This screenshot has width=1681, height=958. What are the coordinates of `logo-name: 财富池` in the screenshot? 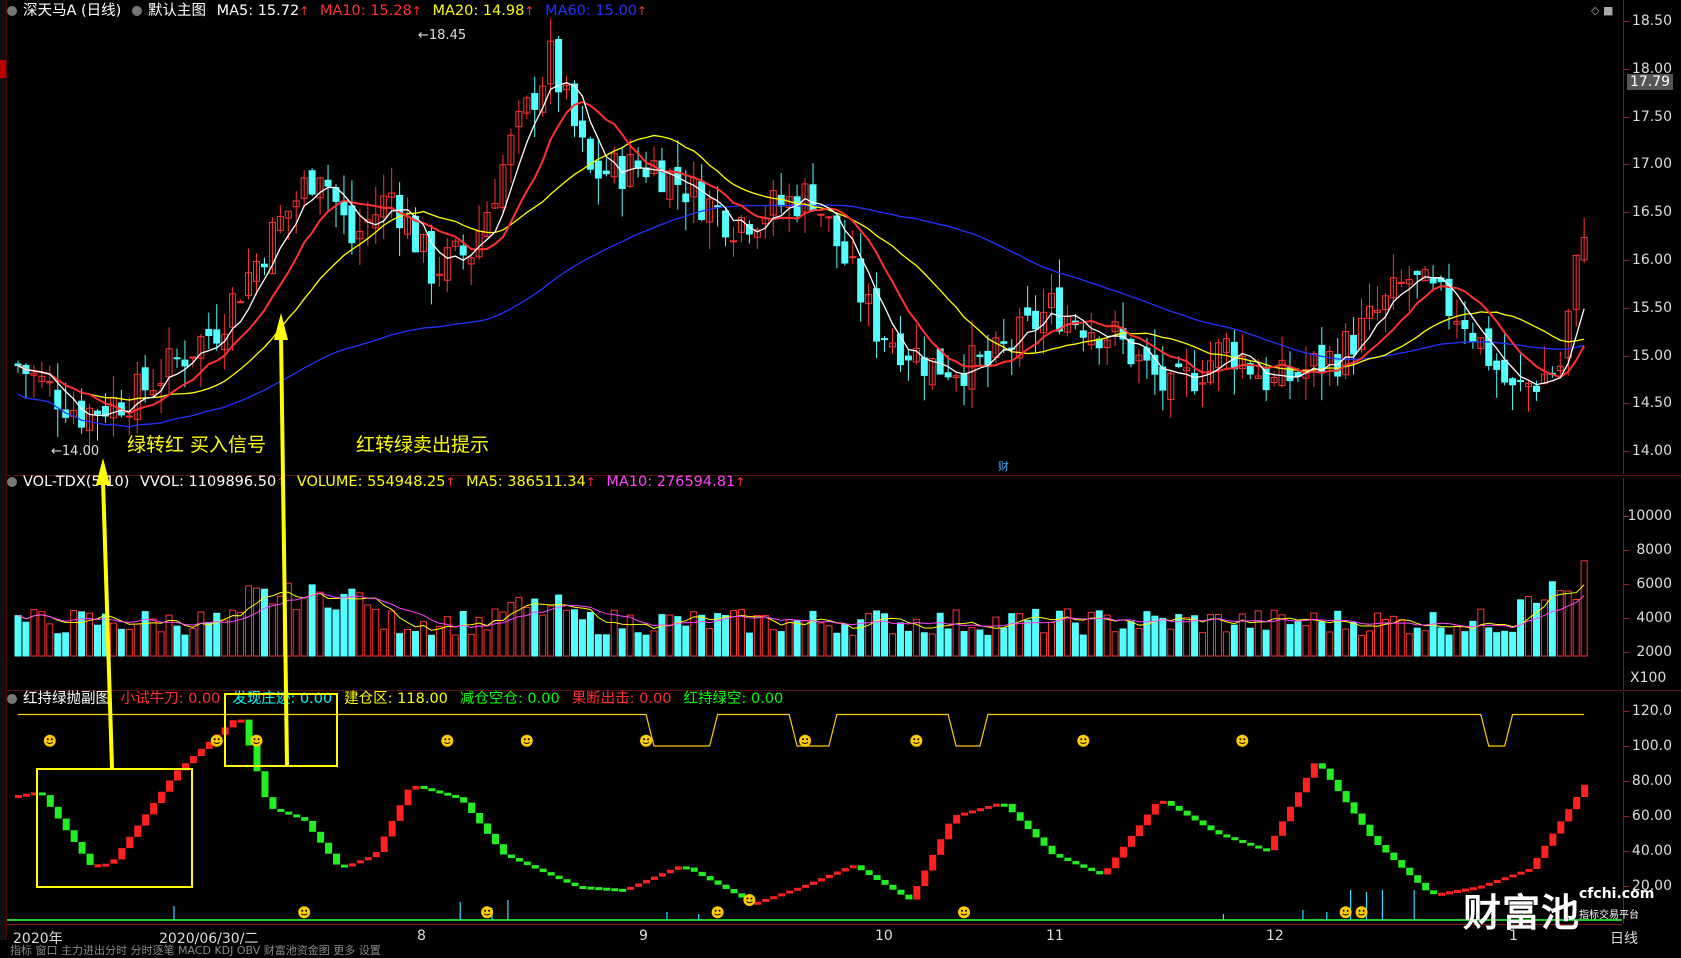 It's located at (1522, 913).